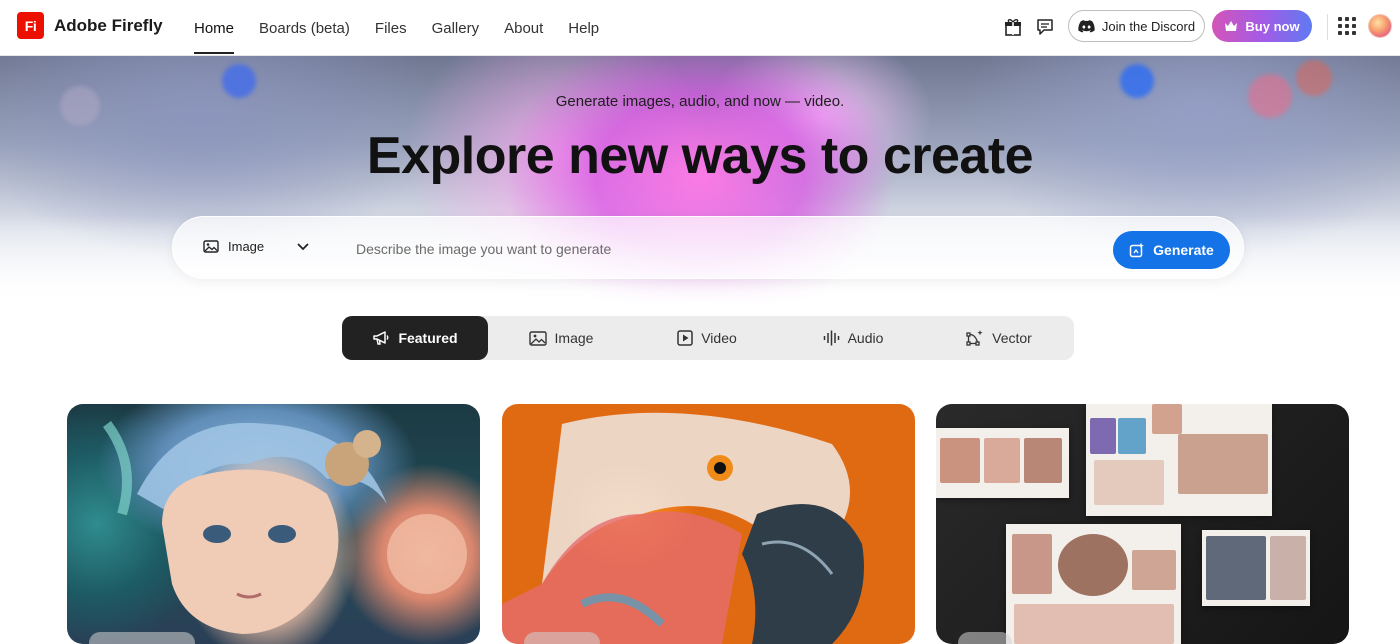 Image resolution: width=1400 pixels, height=644 pixels. I want to click on featured-card-portrait, so click(273, 524).